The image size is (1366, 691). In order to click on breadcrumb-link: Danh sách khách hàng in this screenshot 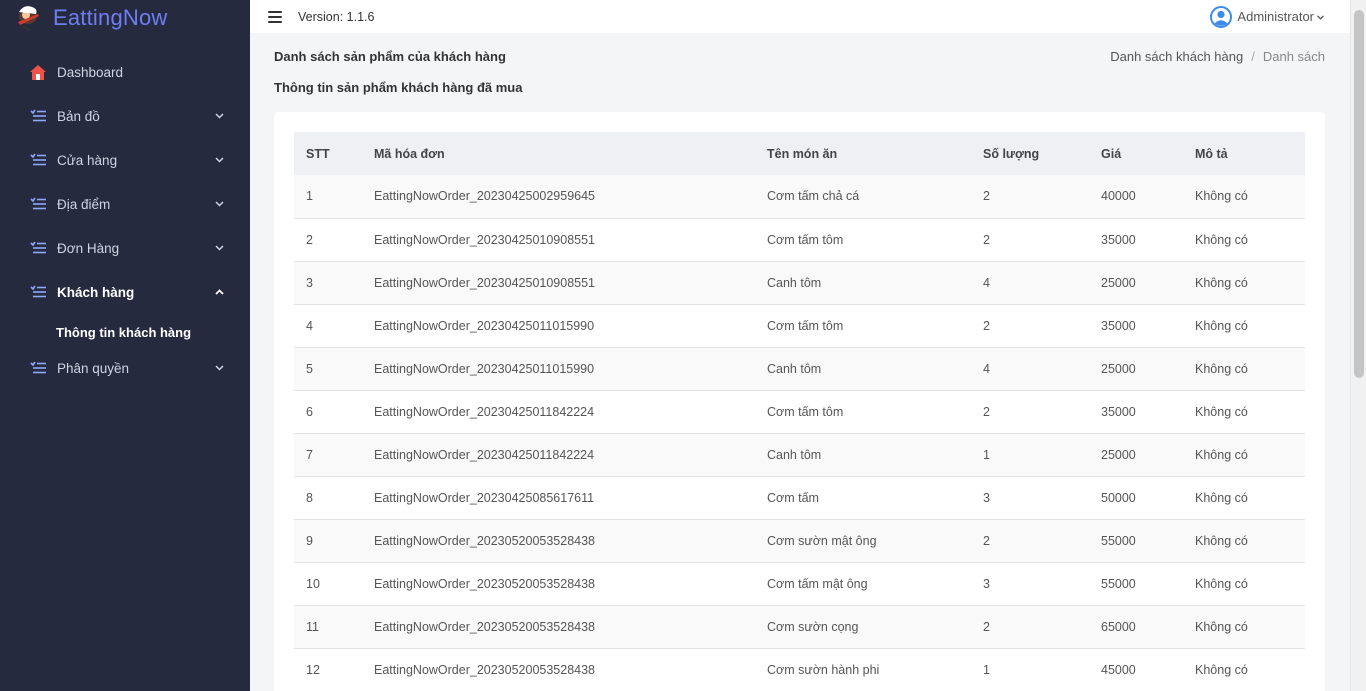, I will do `click(1176, 56)`.